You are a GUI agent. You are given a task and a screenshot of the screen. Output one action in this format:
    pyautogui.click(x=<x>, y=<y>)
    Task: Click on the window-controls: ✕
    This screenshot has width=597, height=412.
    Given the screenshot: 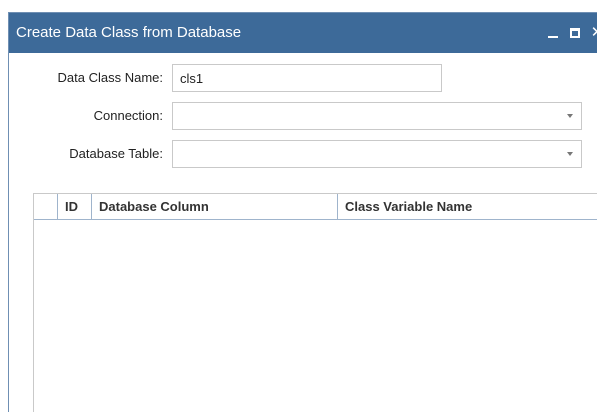 What is the action you would take?
    pyautogui.click(x=571, y=33)
    